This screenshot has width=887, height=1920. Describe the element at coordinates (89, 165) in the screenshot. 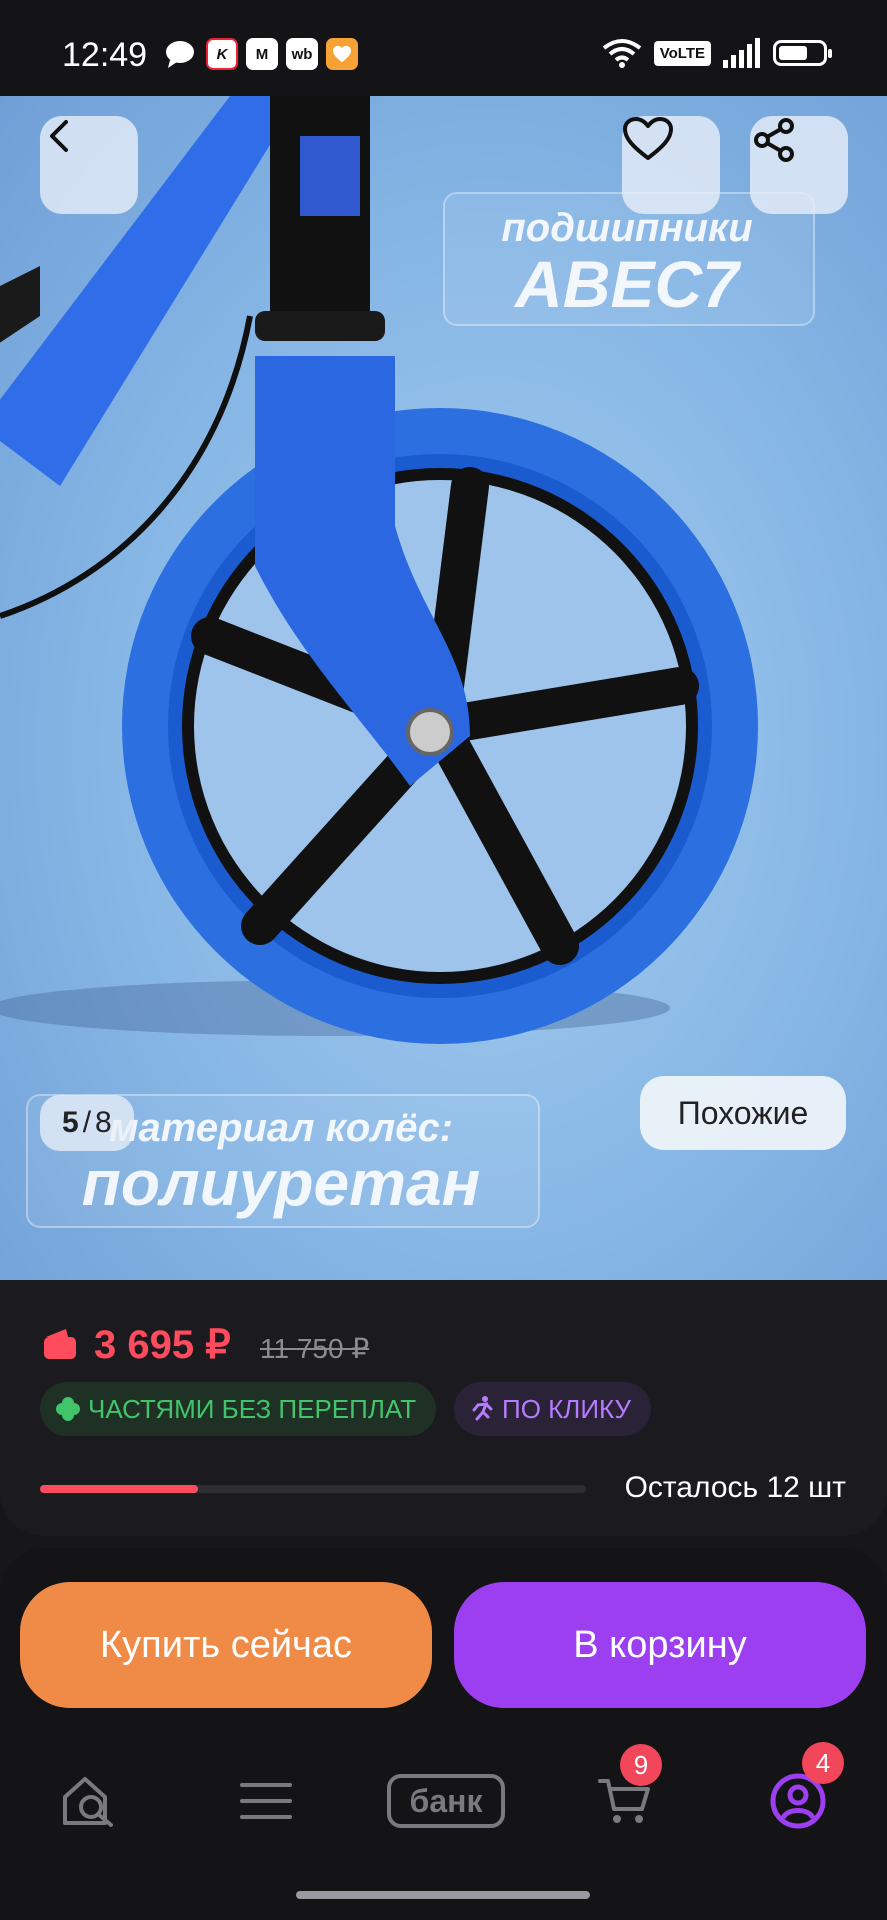

I see `back-button` at that location.